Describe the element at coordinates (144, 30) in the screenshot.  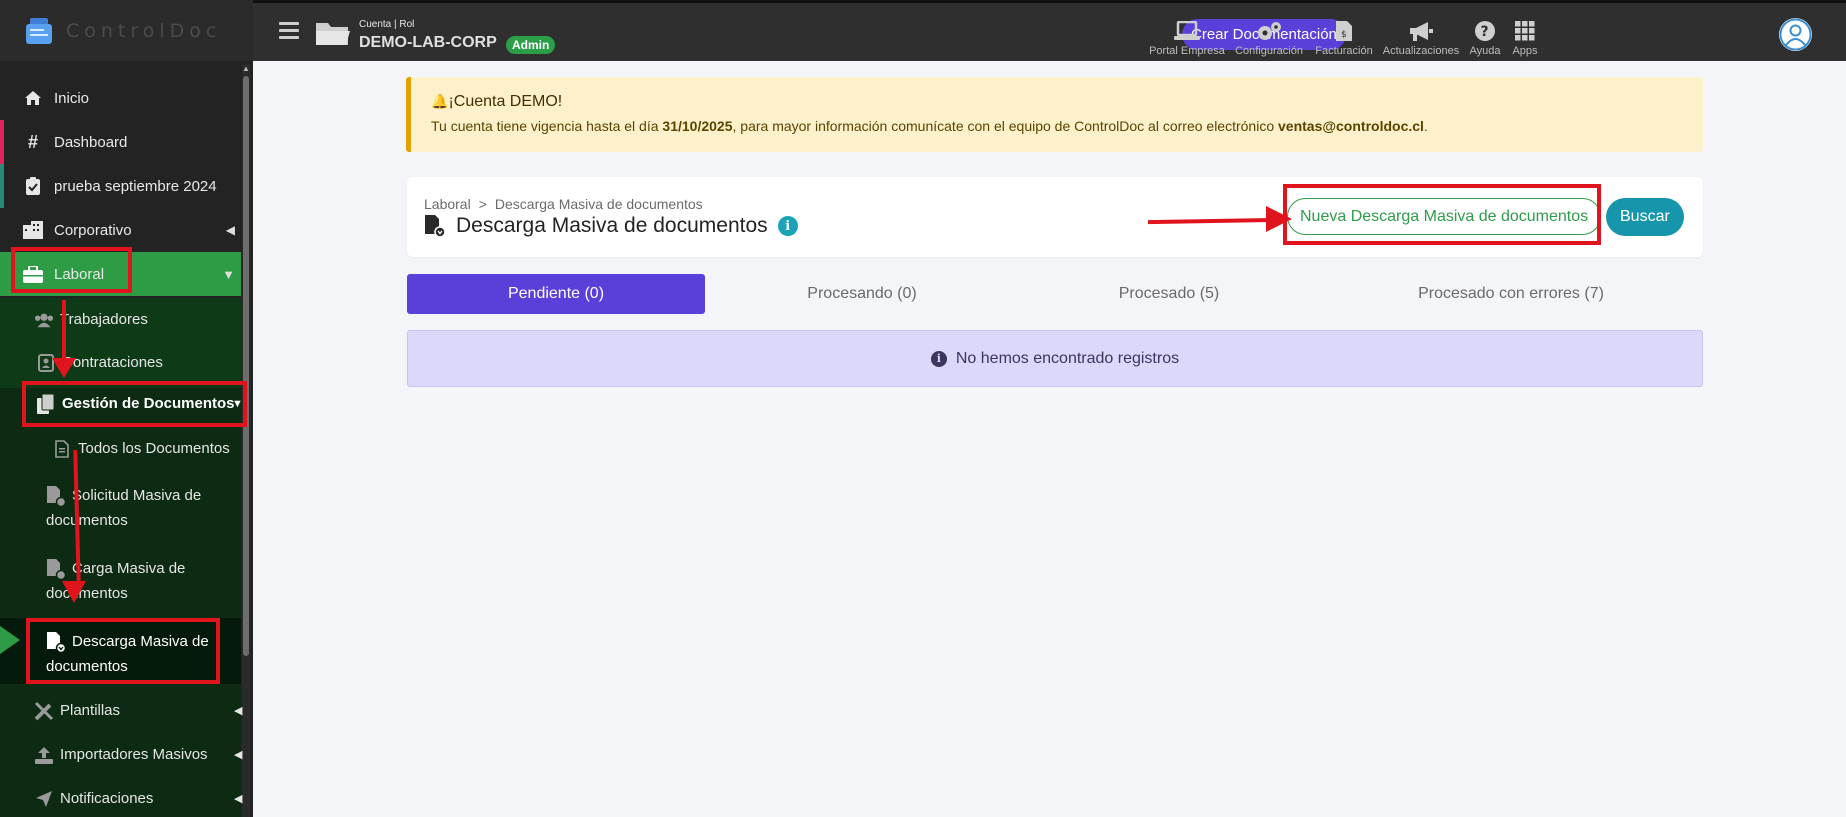
I see `app-name: ControlDoc` at that location.